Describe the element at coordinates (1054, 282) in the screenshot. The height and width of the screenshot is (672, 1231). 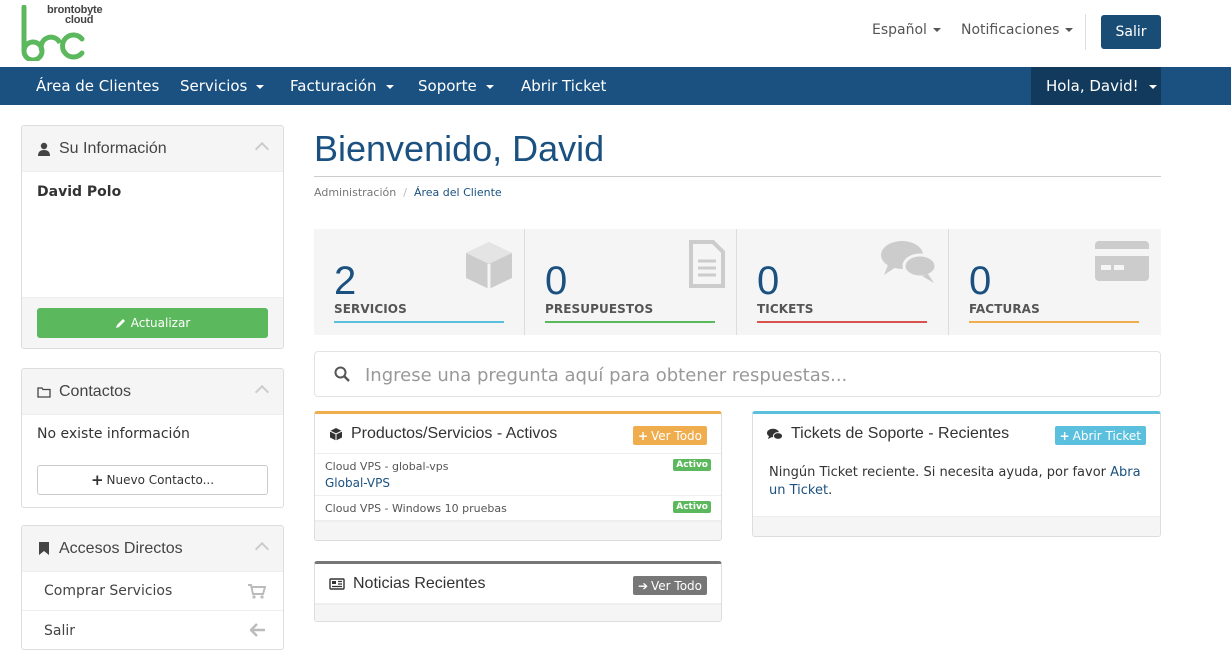
I see `tile-invoices: 0 FACTURAS` at that location.